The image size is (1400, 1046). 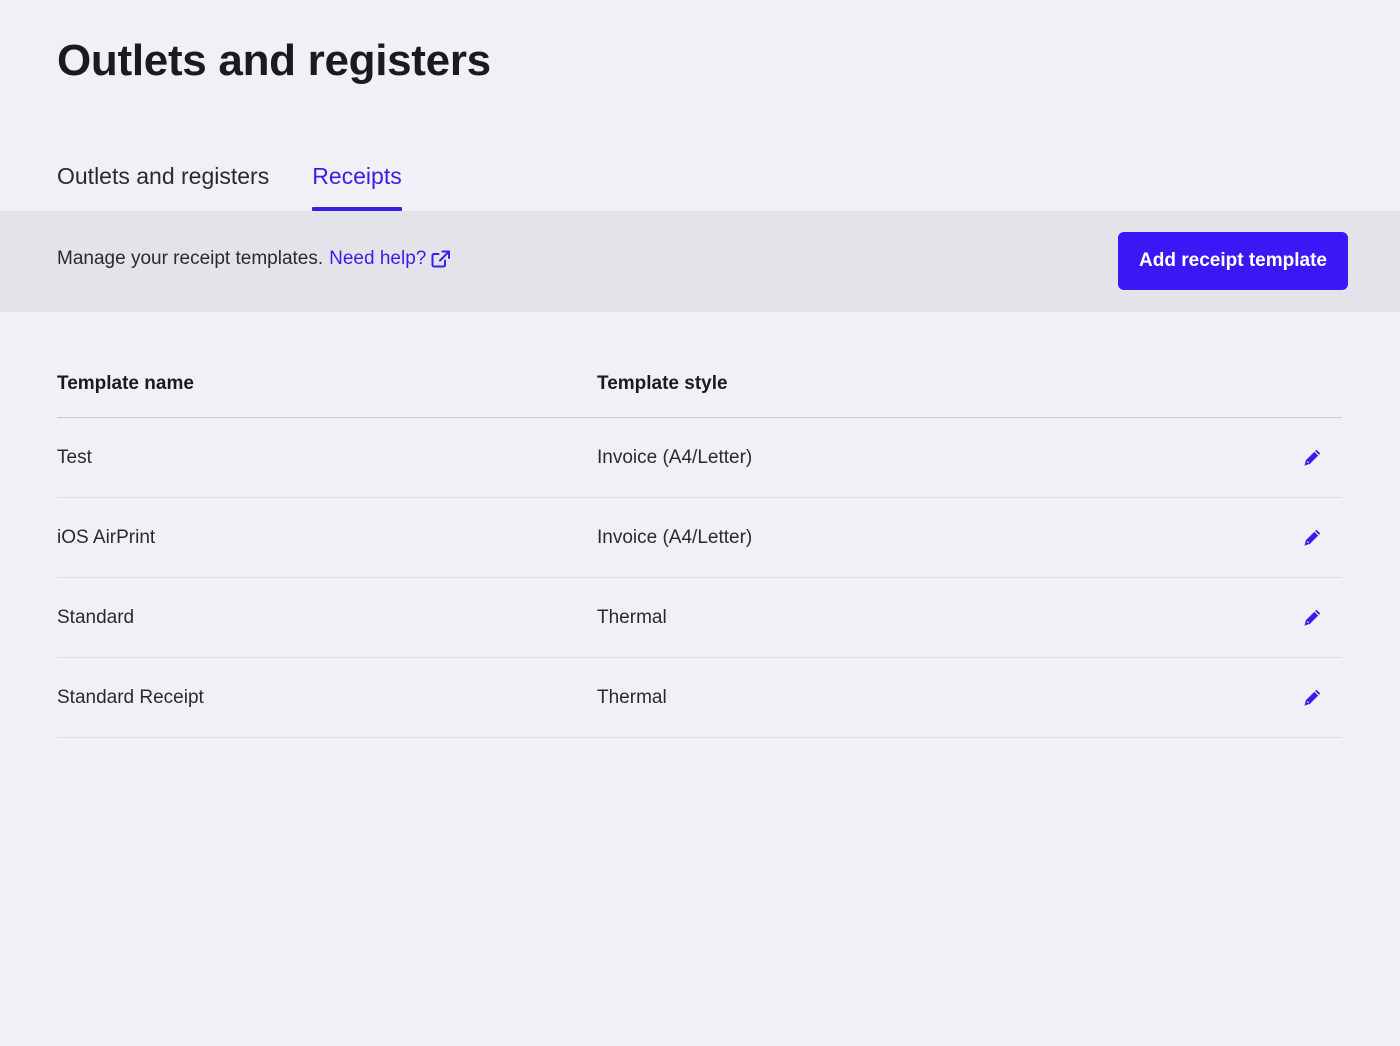 What do you see at coordinates (699, 698) in the screenshot?
I see `table-row: Standard Receipt Thermal` at bounding box center [699, 698].